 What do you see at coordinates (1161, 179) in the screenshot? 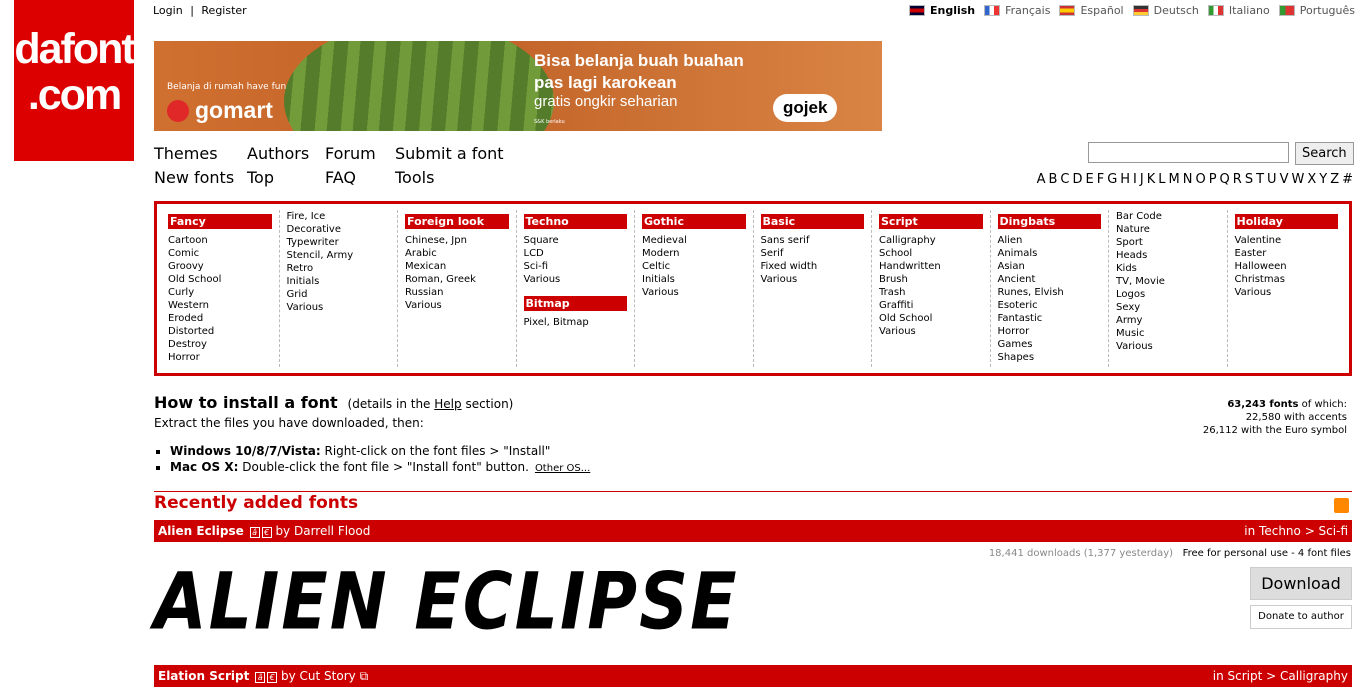
I see `alpha-letter: L` at bounding box center [1161, 179].